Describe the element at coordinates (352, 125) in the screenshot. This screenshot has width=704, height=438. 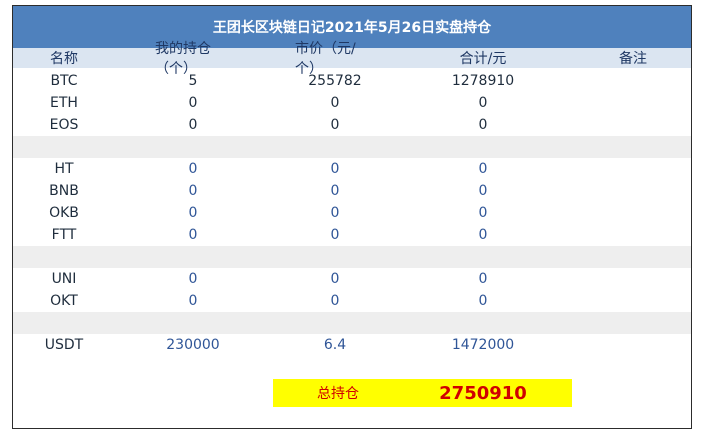
I see `table-row: EOS 0 0 0` at that location.